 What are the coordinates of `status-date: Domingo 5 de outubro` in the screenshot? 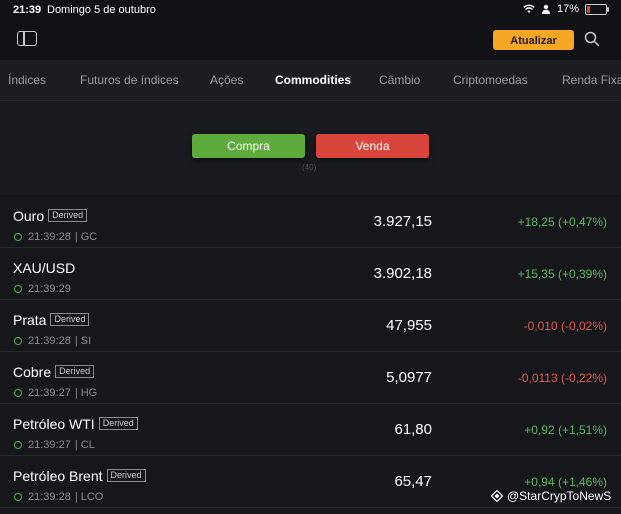 It's located at (101, 10).